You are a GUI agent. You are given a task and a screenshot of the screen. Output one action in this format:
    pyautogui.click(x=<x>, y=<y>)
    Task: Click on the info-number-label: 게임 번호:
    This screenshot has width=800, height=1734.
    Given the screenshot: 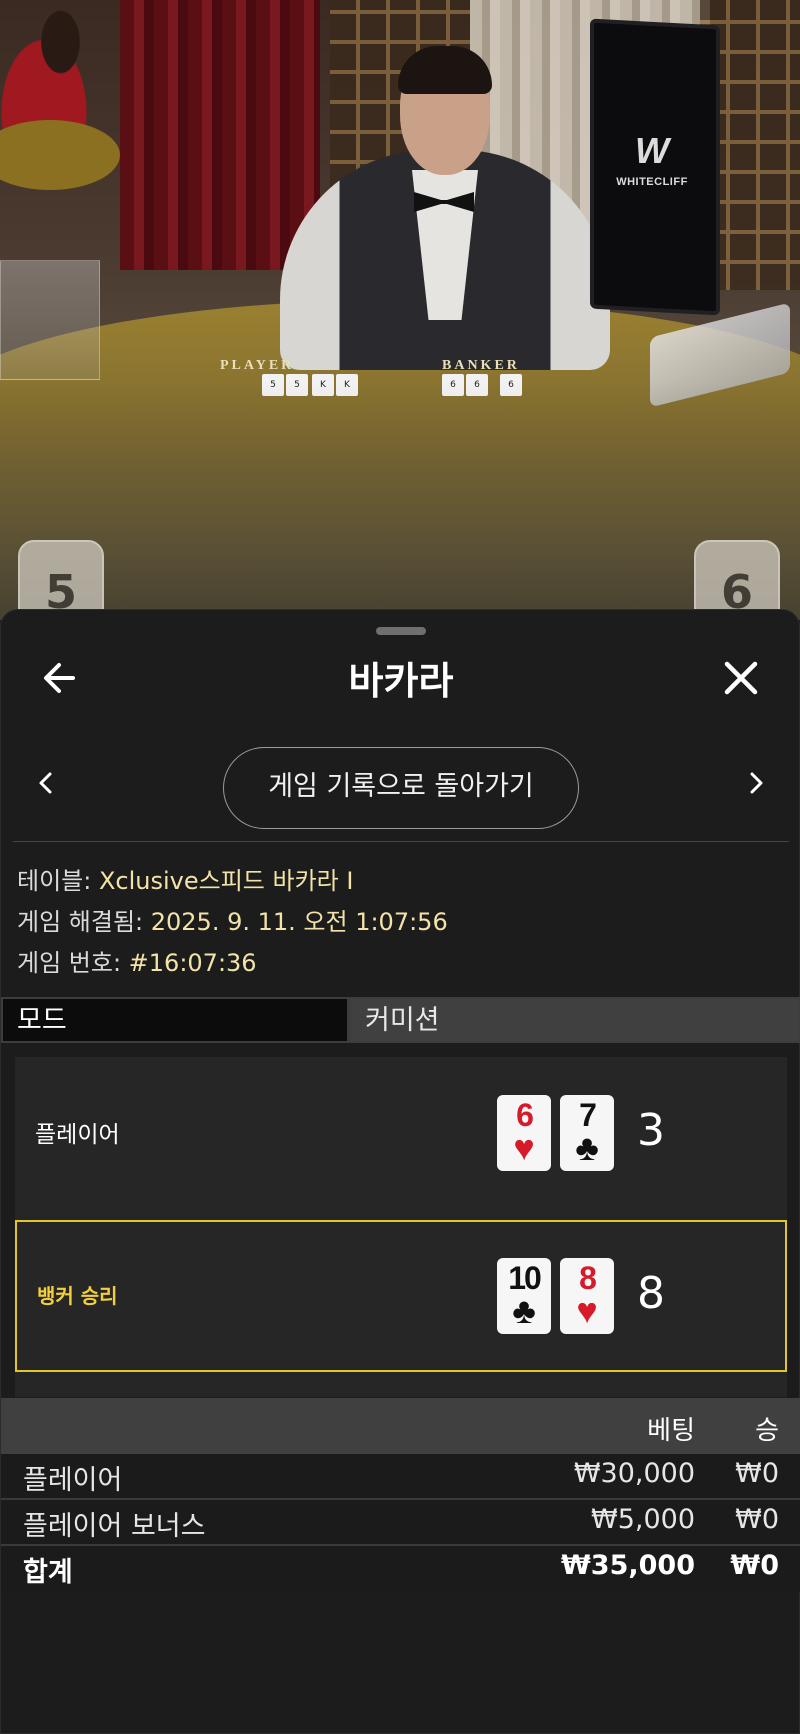 What is the action you would take?
    pyautogui.click(x=73, y=963)
    